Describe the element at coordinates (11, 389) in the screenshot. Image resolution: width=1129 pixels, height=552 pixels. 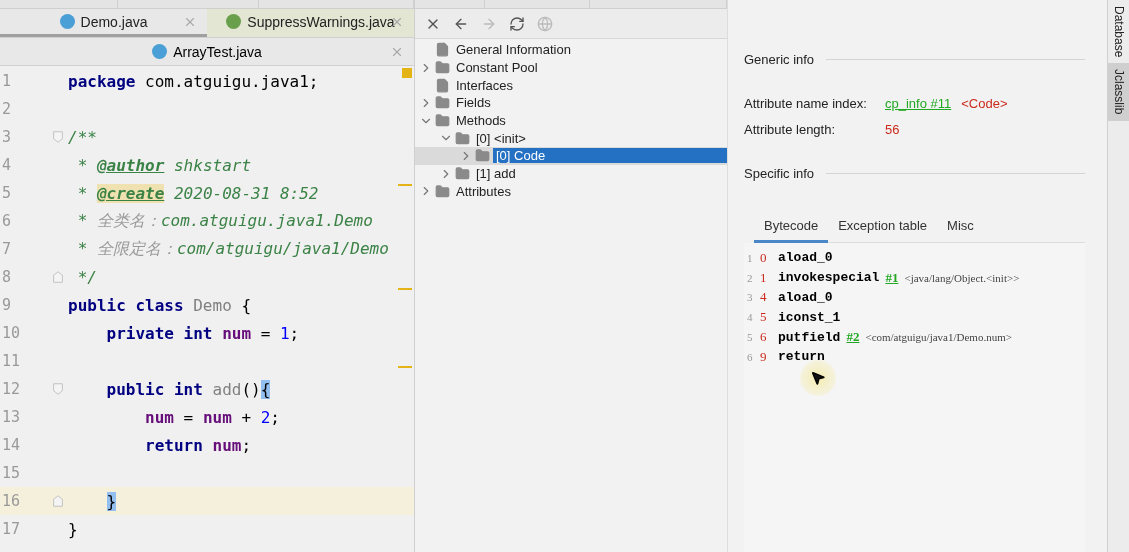
I see `line-number: 12` at that location.